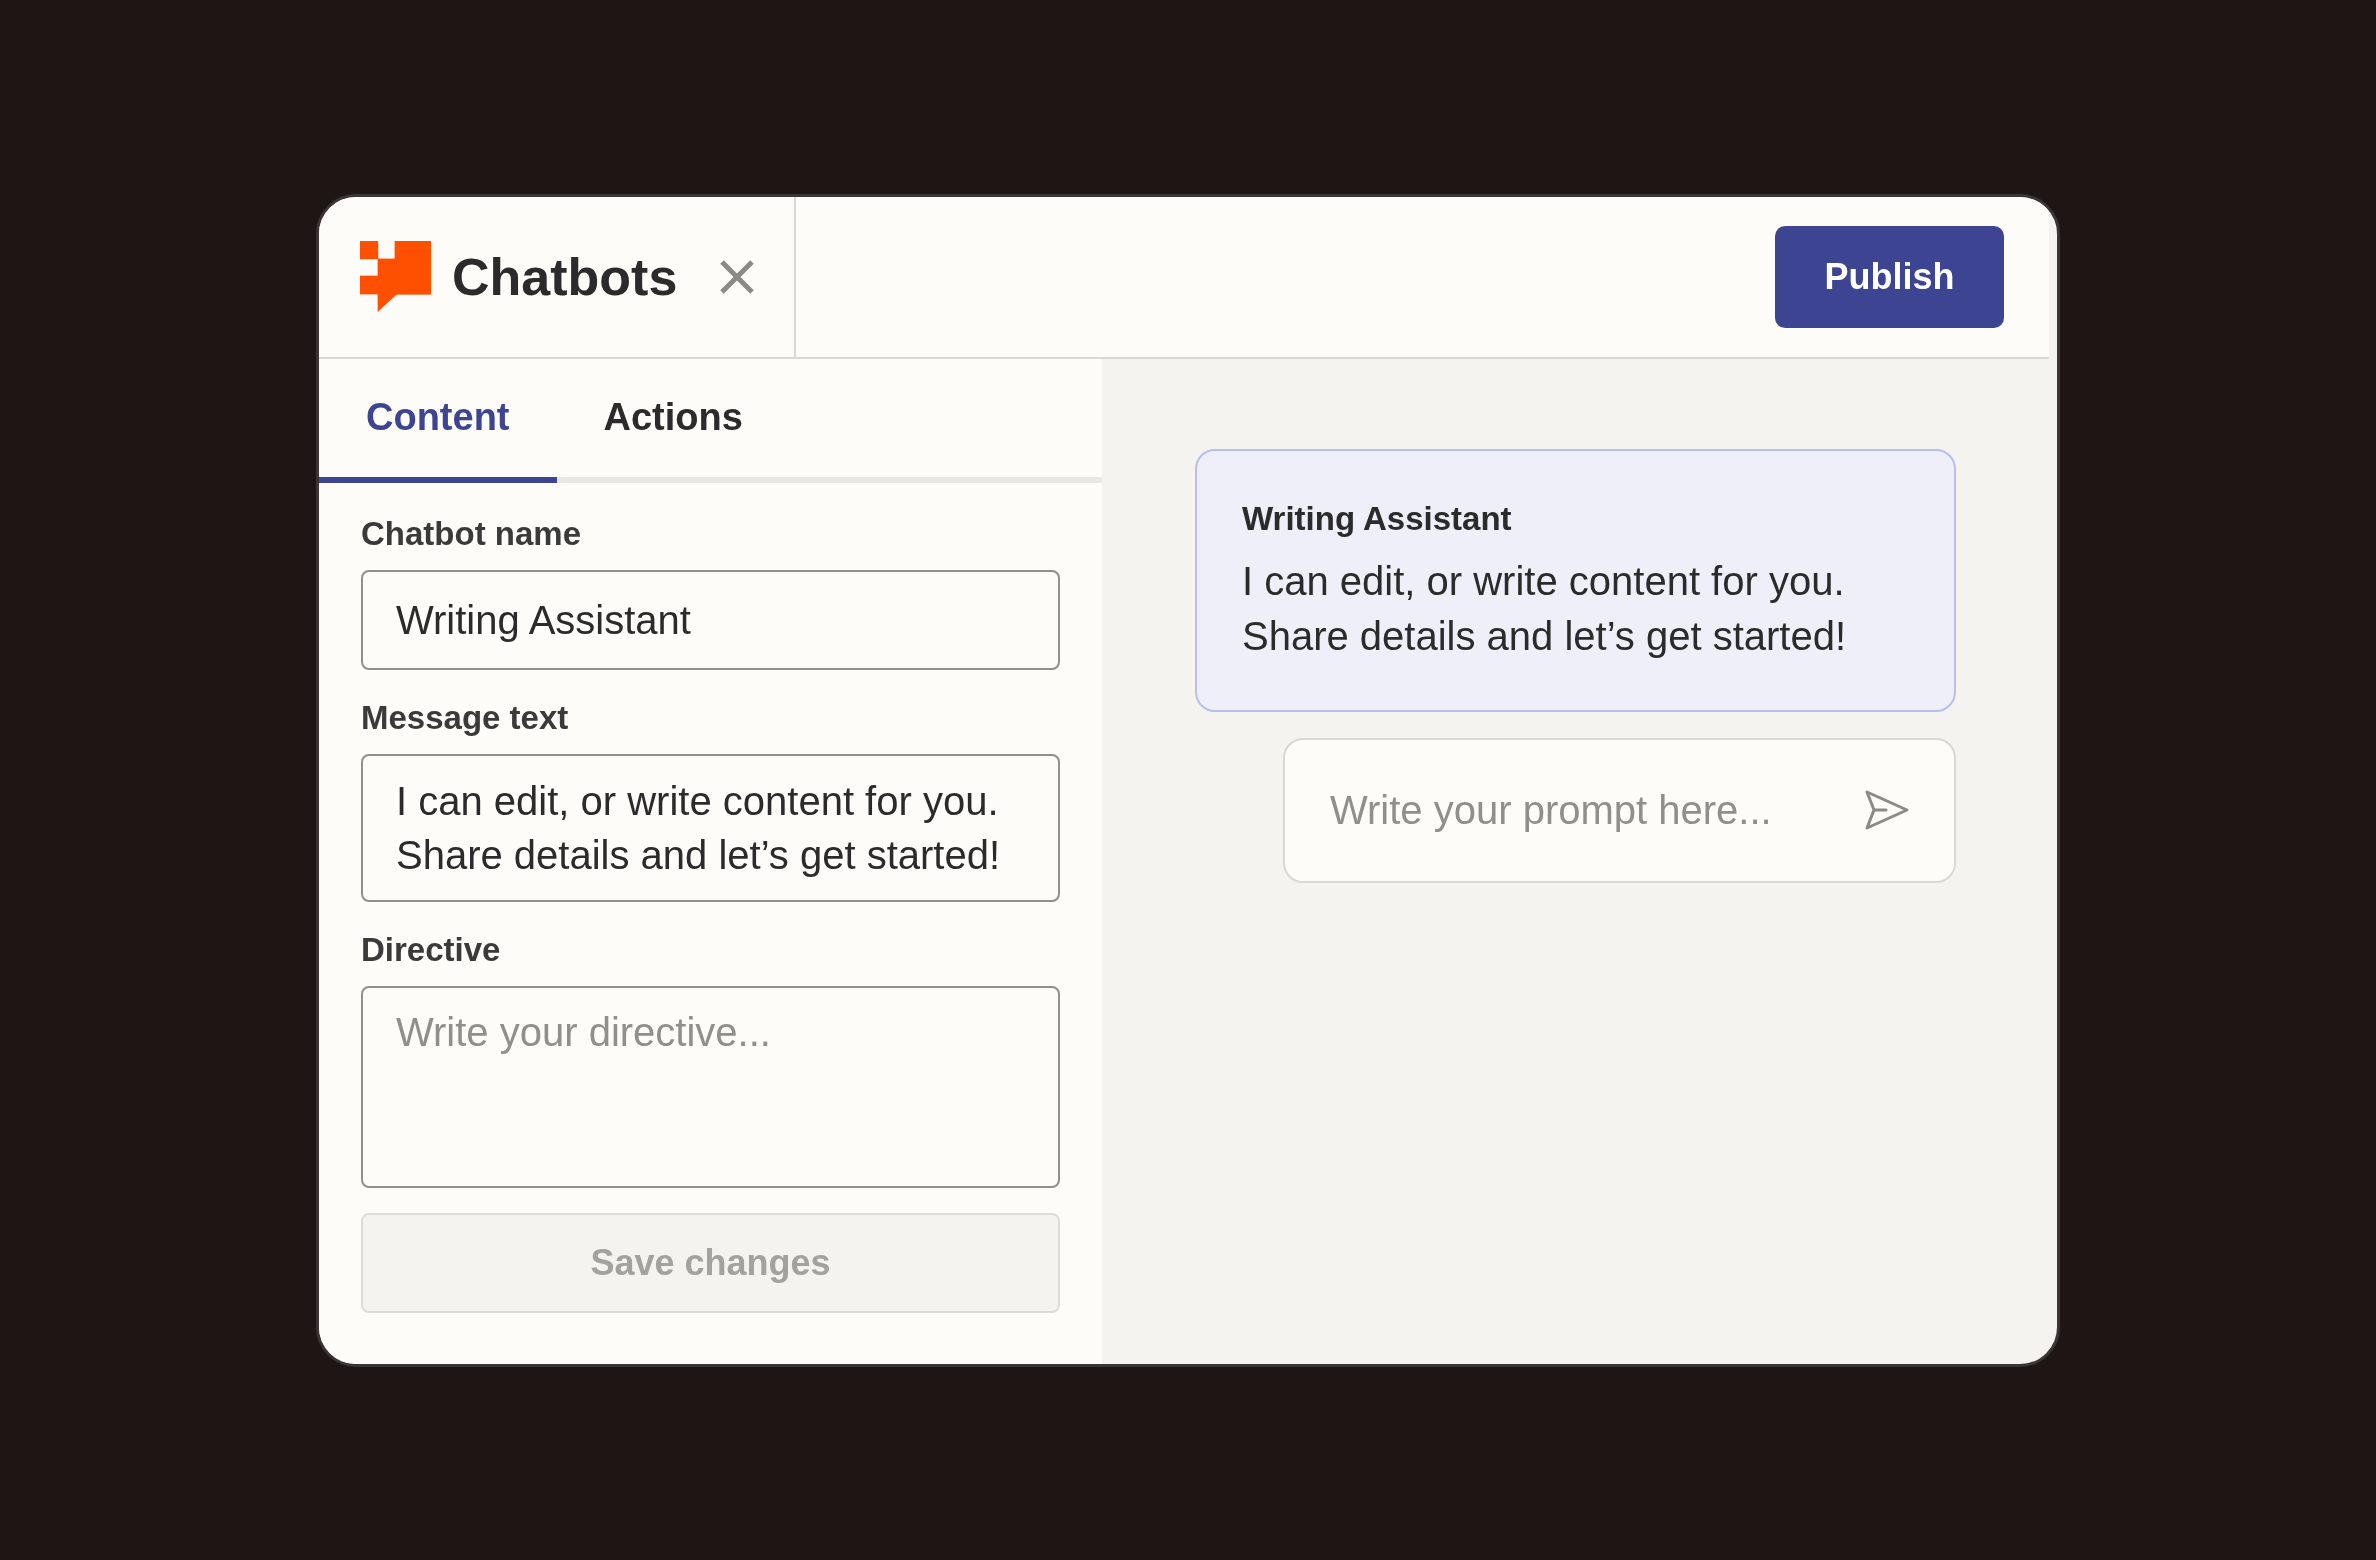  I want to click on send-icon, so click(1887, 810).